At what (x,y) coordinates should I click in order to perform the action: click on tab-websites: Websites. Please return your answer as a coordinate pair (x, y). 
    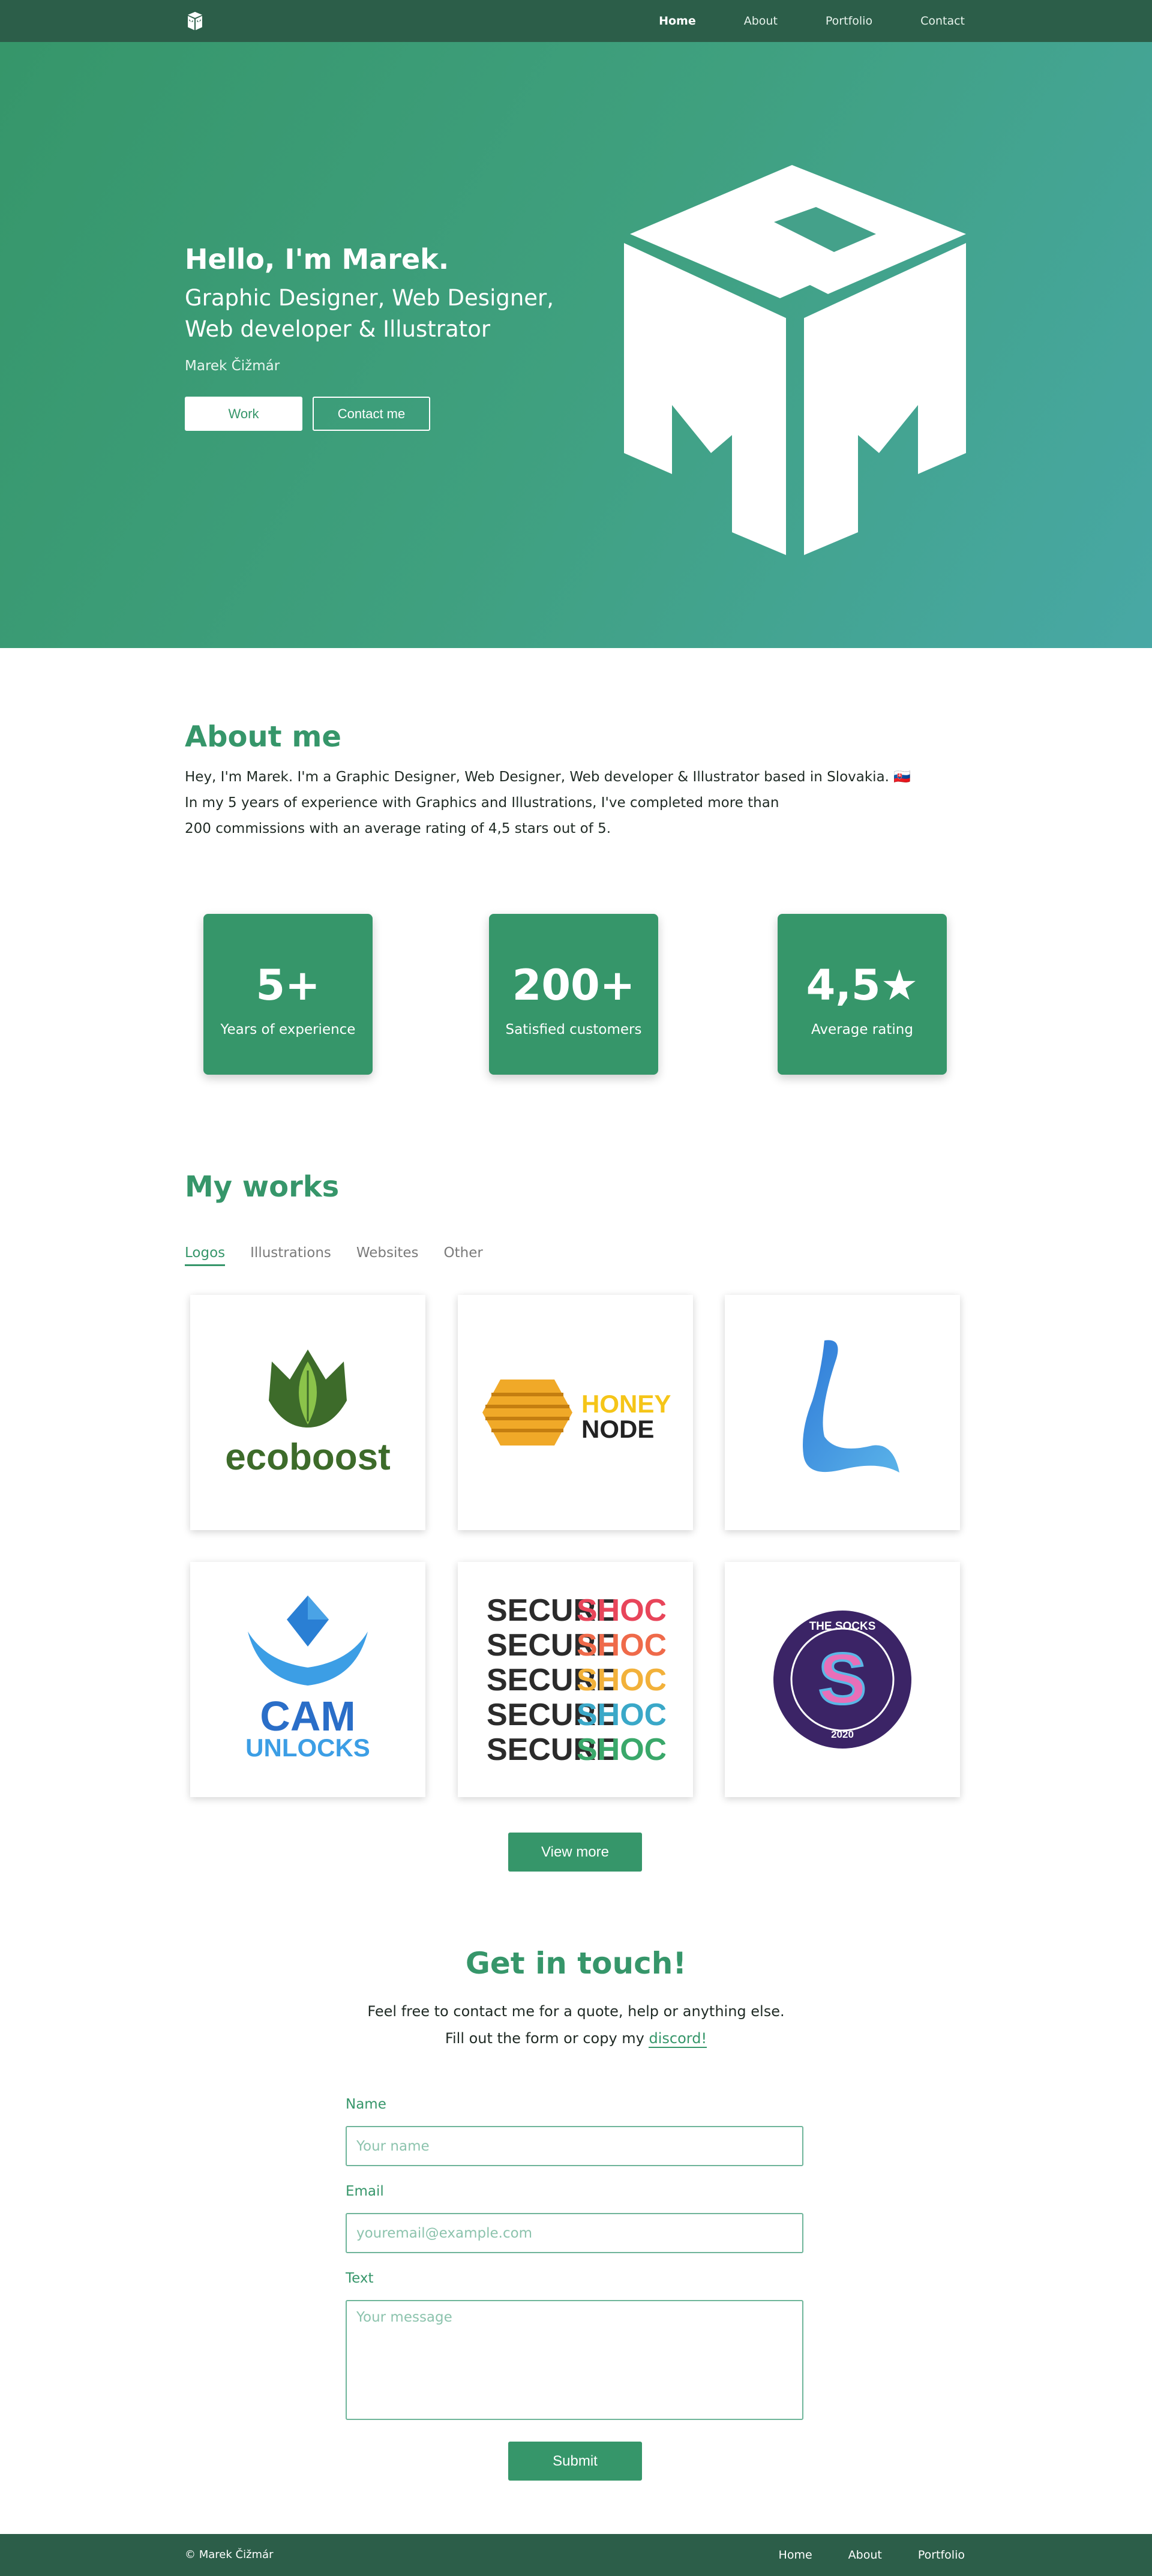
    Looking at the image, I should click on (387, 1255).